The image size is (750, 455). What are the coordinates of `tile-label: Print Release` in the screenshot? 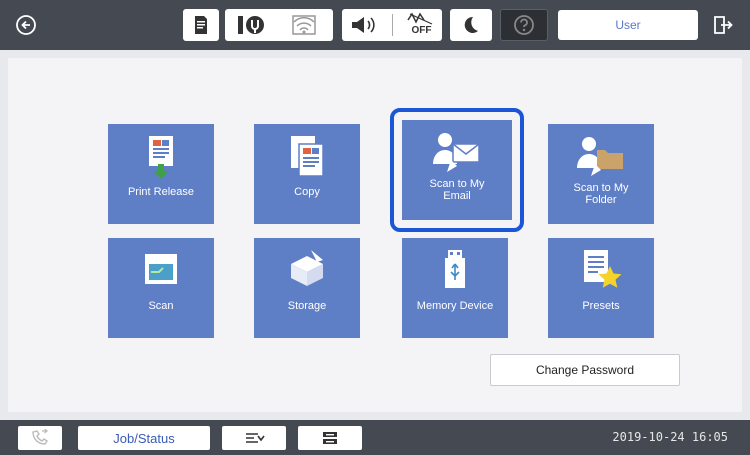 It's located at (161, 192).